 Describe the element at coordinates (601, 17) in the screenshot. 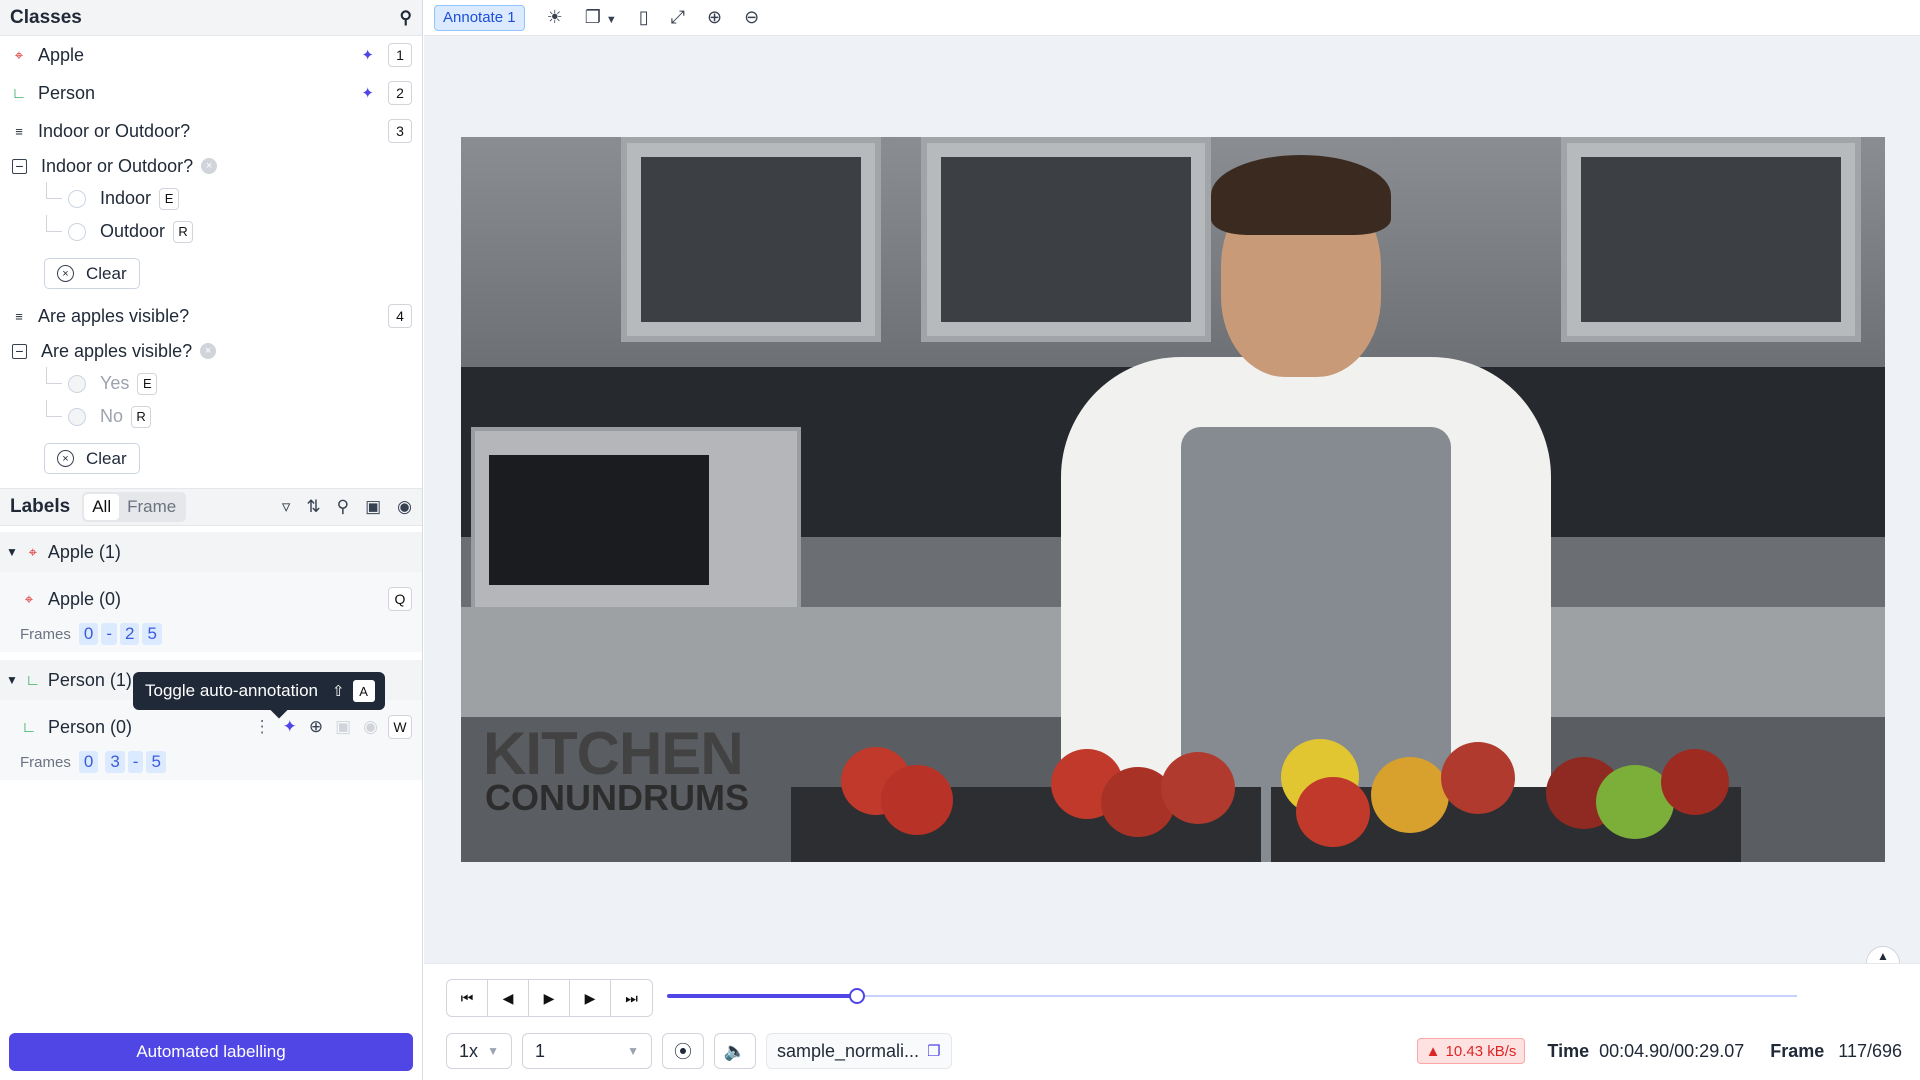

I see `layers-icon: ❐ ▼` at that location.